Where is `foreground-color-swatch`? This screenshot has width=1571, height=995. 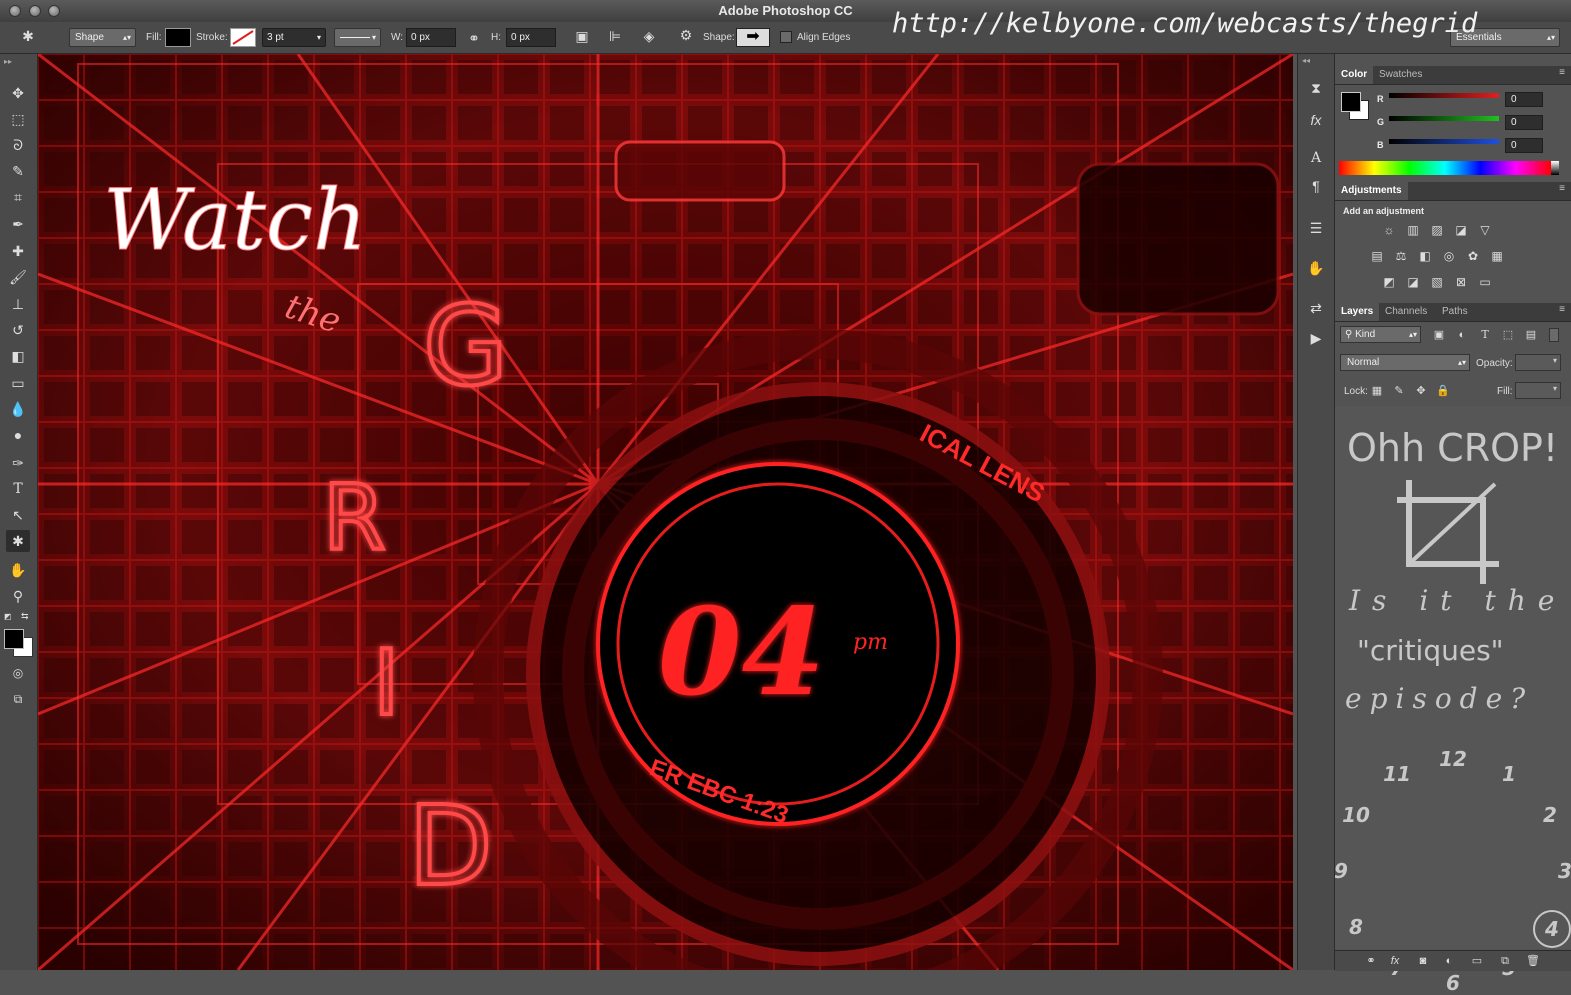
foreground-color-swatch is located at coordinates (14, 639).